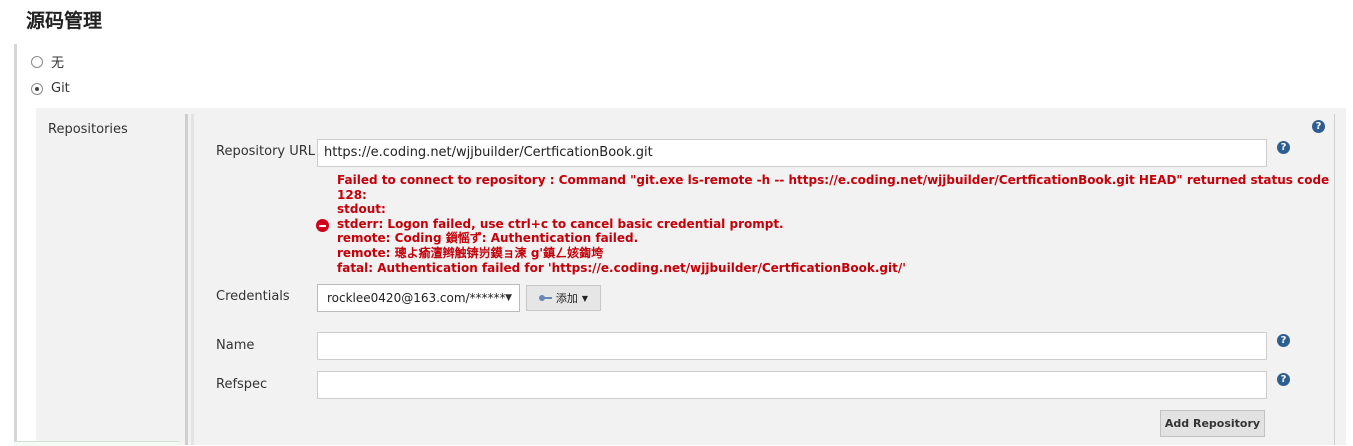 The width and height of the screenshot is (1353, 446). What do you see at coordinates (545, 298) in the screenshot?
I see `key-icon` at bounding box center [545, 298].